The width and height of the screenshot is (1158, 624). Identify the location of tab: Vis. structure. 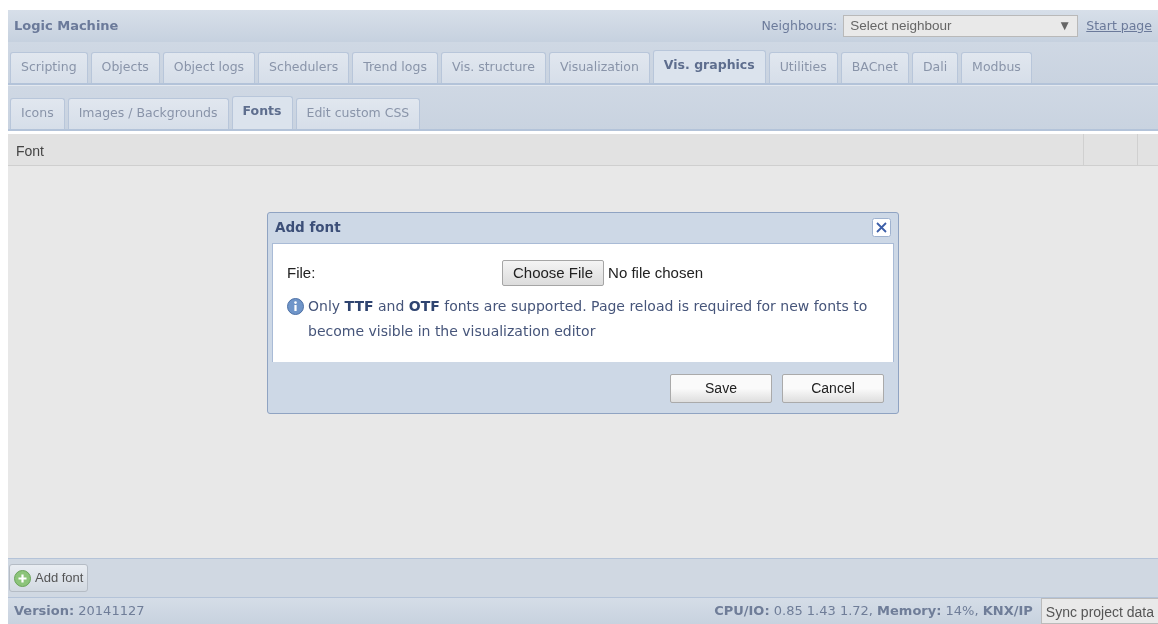
(493, 67).